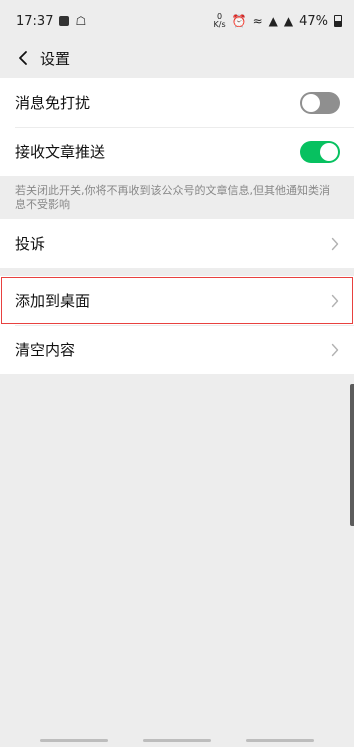 The height and width of the screenshot is (747, 354). What do you see at coordinates (239, 21) in the screenshot?
I see `alarm-icon: ⏰` at bounding box center [239, 21].